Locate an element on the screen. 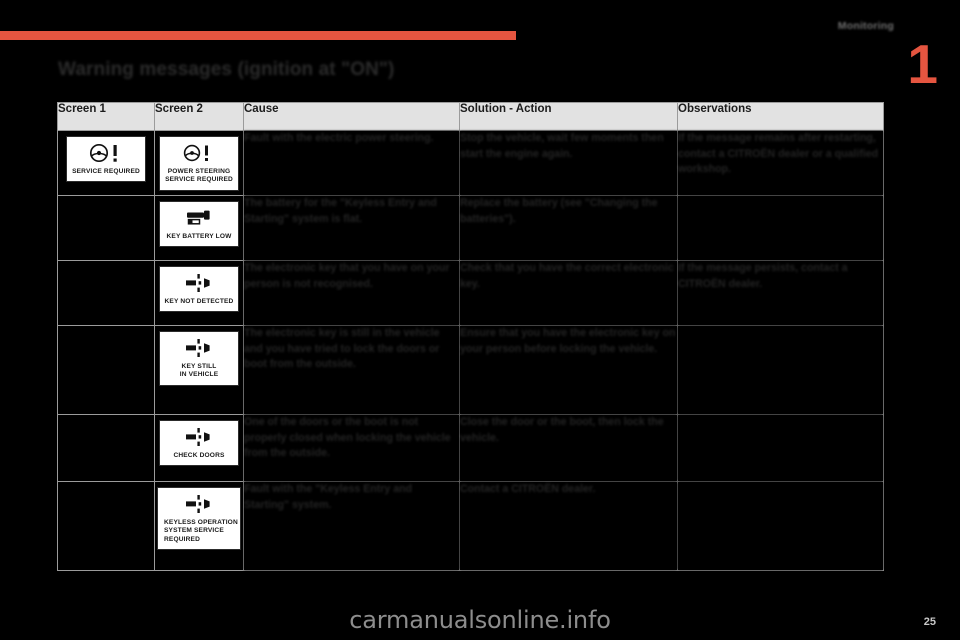 The height and width of the screenshot is (640, 960). column-header-solution: Solution - Action is located at coordinates (568, 116).